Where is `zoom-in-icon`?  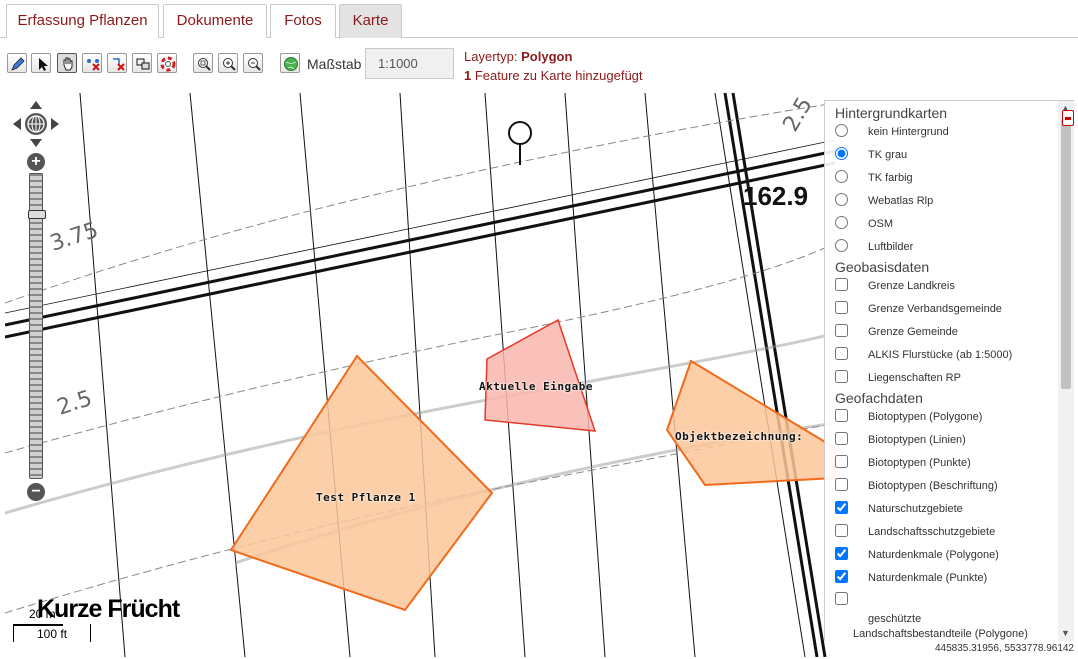 zoom-in-icon is located at coordinates (229, 64).